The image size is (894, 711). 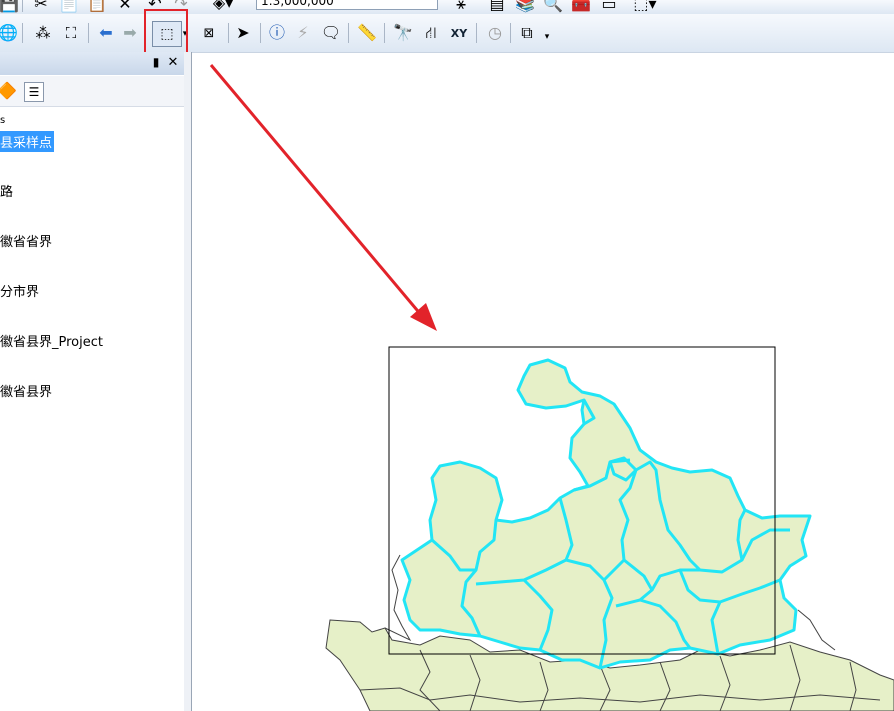 What do you see at coordinates (41, 6) in the screenshot?
I see `cut-icon: ✂` at bounding box center [41, 6].